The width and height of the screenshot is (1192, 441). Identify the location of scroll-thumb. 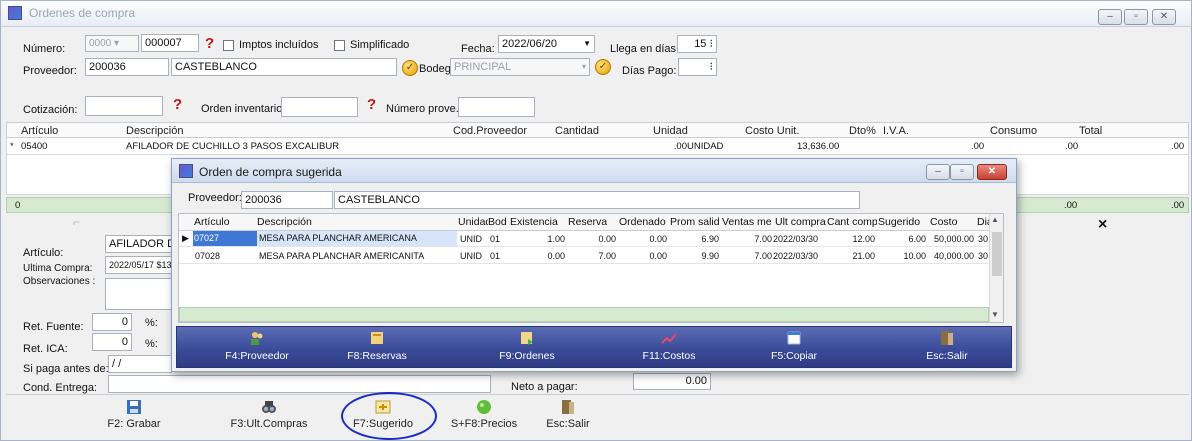
(997, 254).